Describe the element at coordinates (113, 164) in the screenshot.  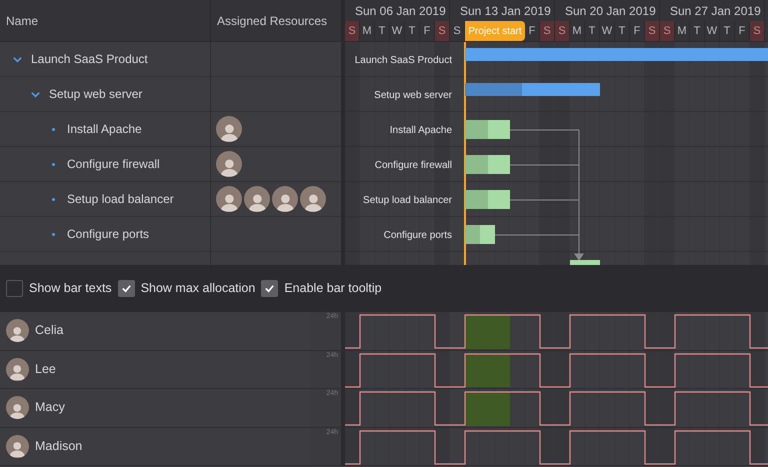
I see `task-name: Configure firewall` at that location.